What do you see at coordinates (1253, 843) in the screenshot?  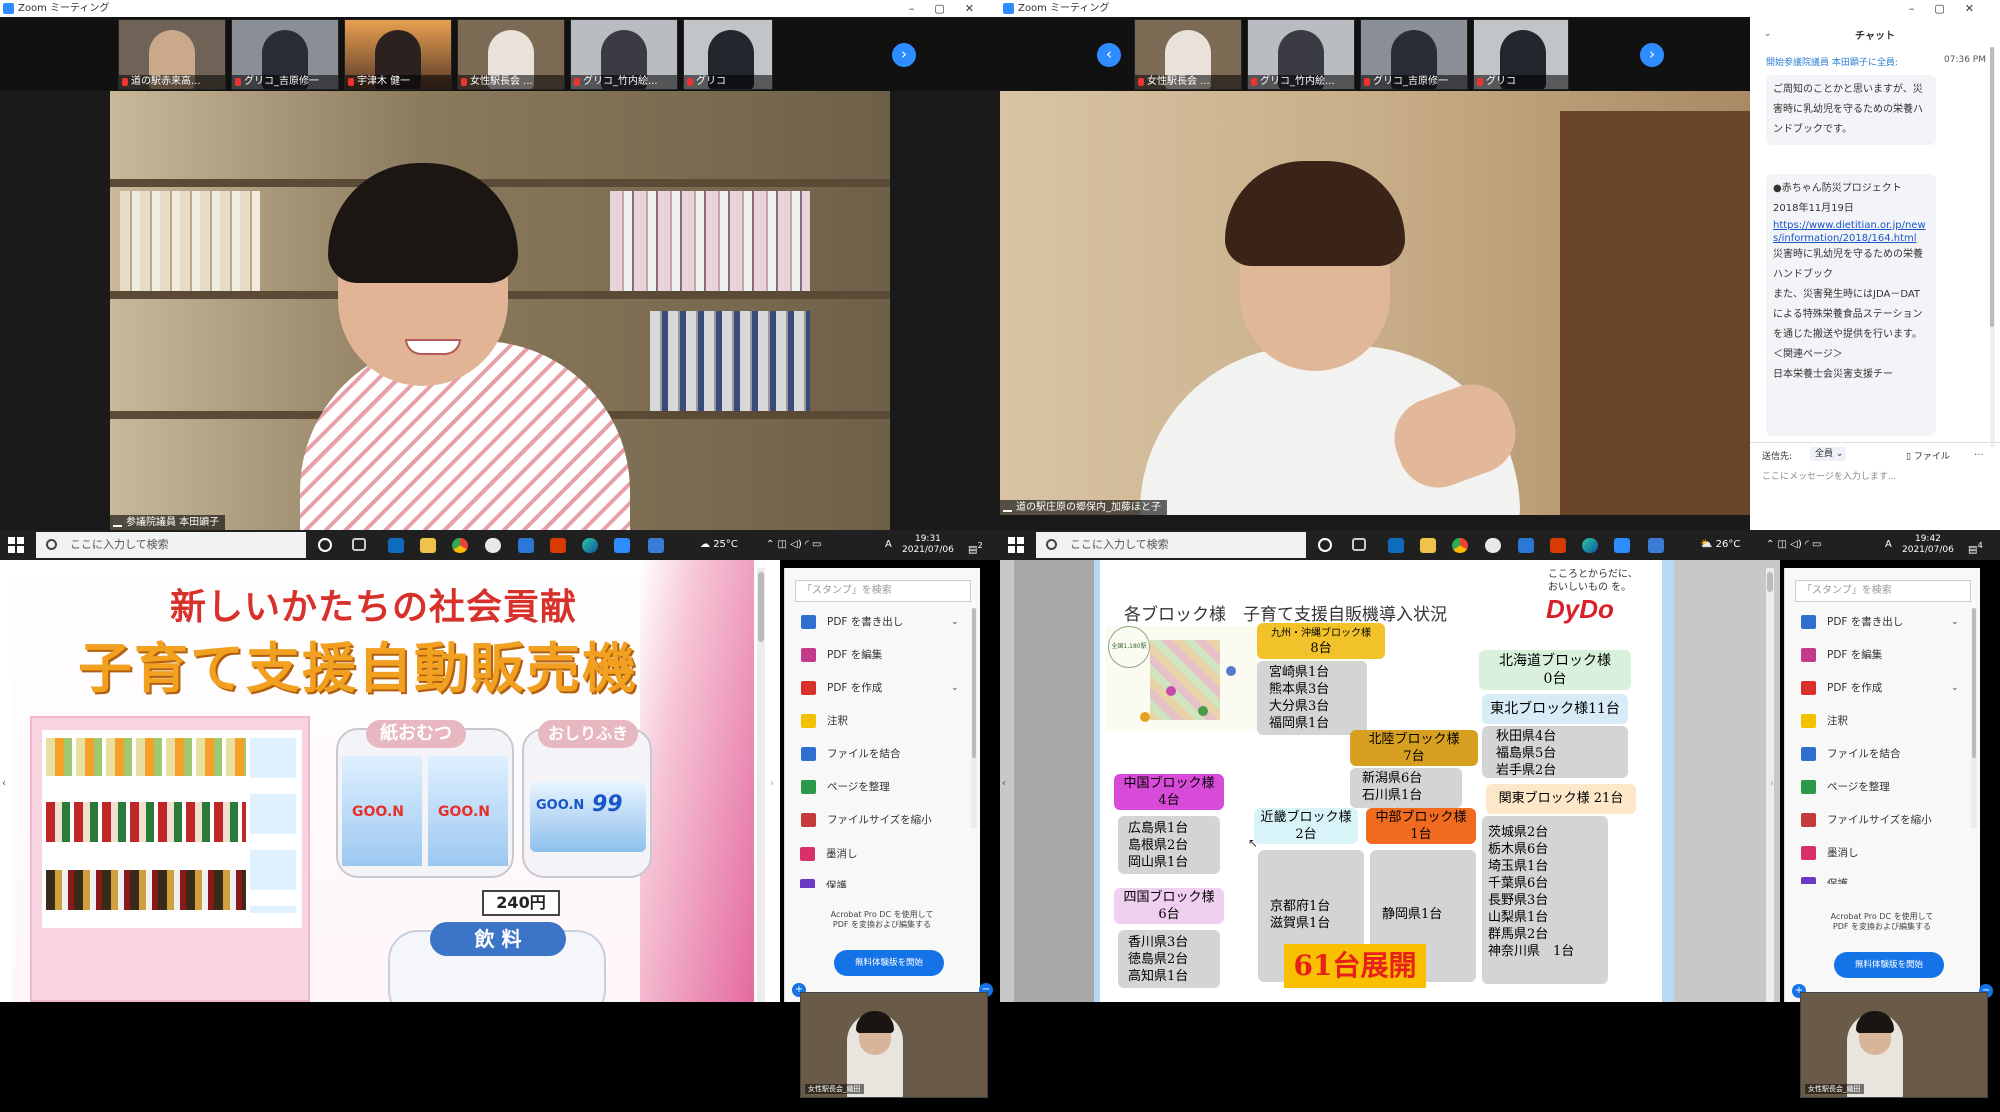 I see `mouse-cursor-icon: ↖` at bounding box center [1253, 843].